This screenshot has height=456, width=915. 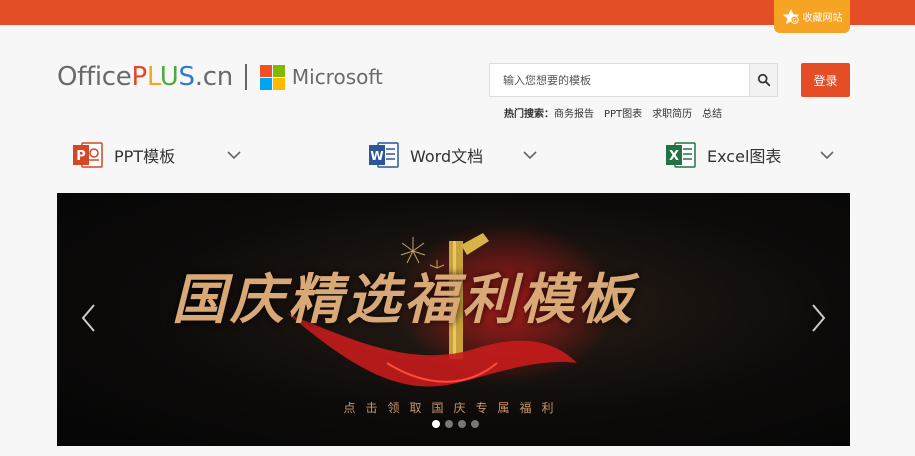 I want to click on site-logo: OfficePLUS.cn Microsoft, so click(x=220, y=77).